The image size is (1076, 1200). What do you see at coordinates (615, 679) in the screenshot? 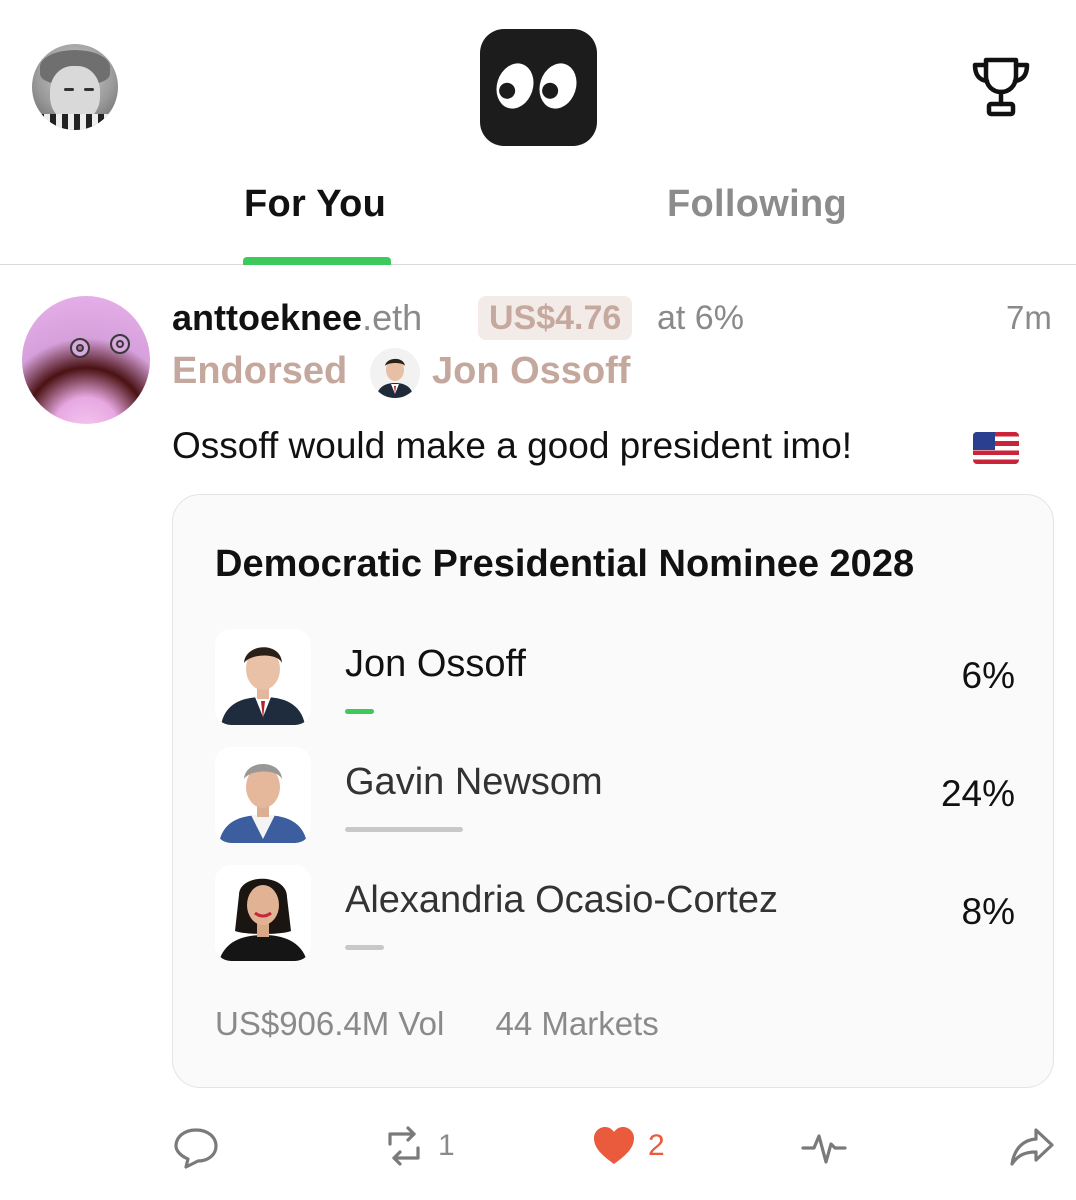
I see `market-outcome-row: Jon Ossoff 6%` at bounding box center [615, 679].